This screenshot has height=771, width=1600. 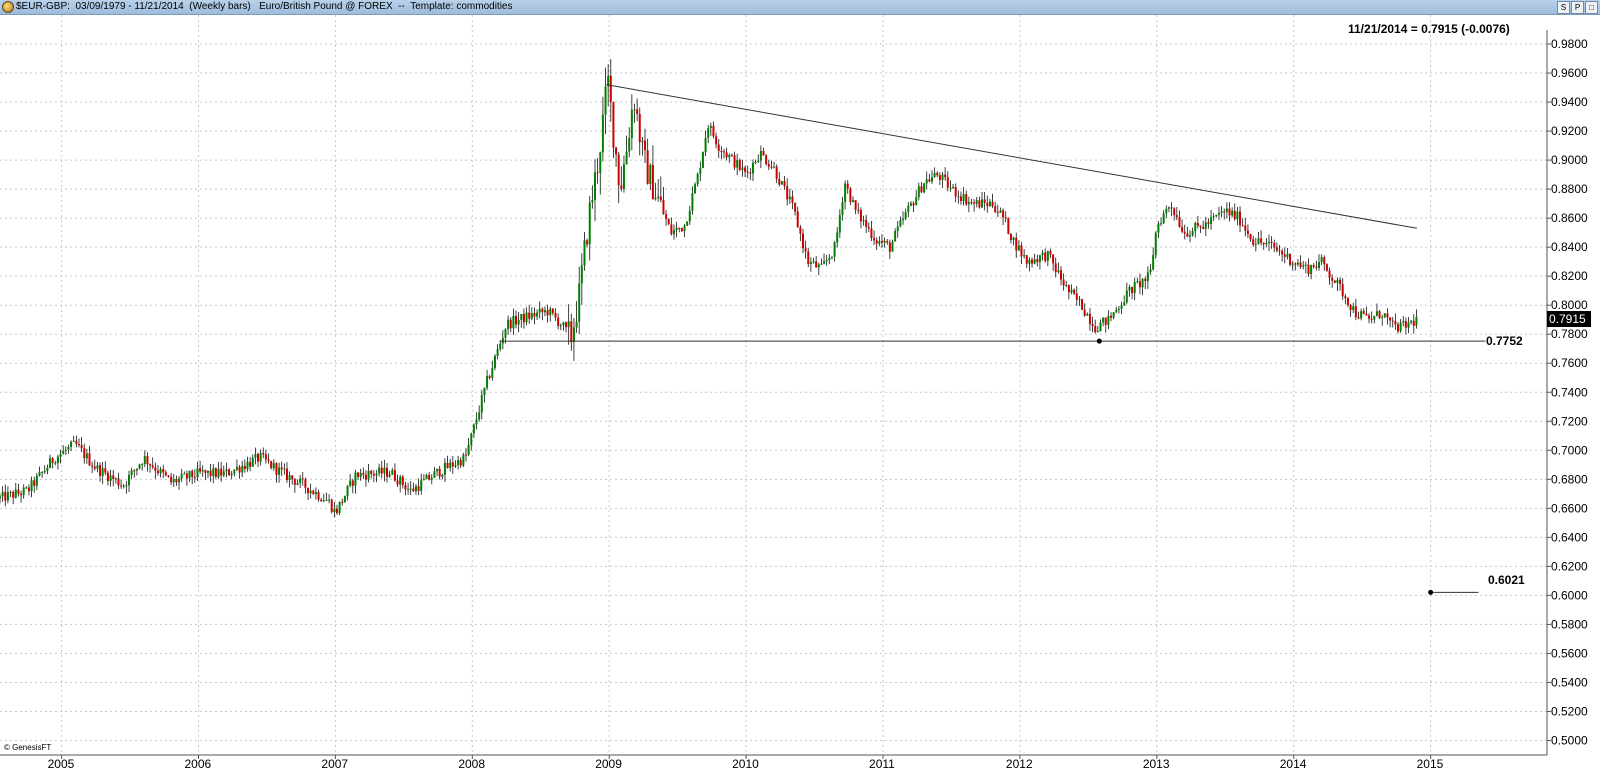 What do you see at coordinates (471, 764) in the screenshot?
I see `x-tick-label: 2008` at bounding box center [471, 764].